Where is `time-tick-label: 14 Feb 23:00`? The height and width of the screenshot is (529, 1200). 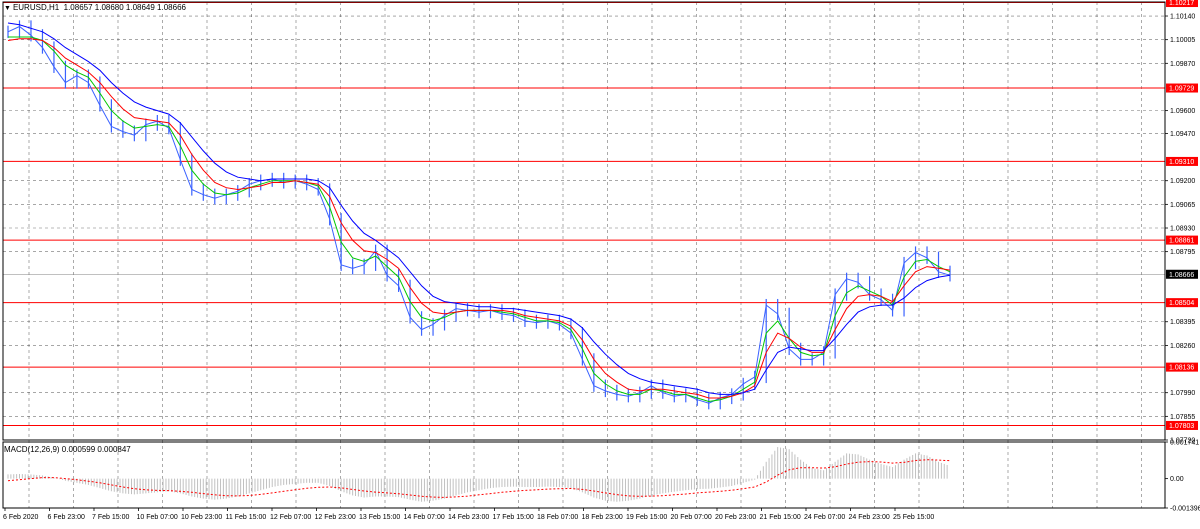
time-tick-label: 14 Feb 23:00 is located at coordinates (468, 517).